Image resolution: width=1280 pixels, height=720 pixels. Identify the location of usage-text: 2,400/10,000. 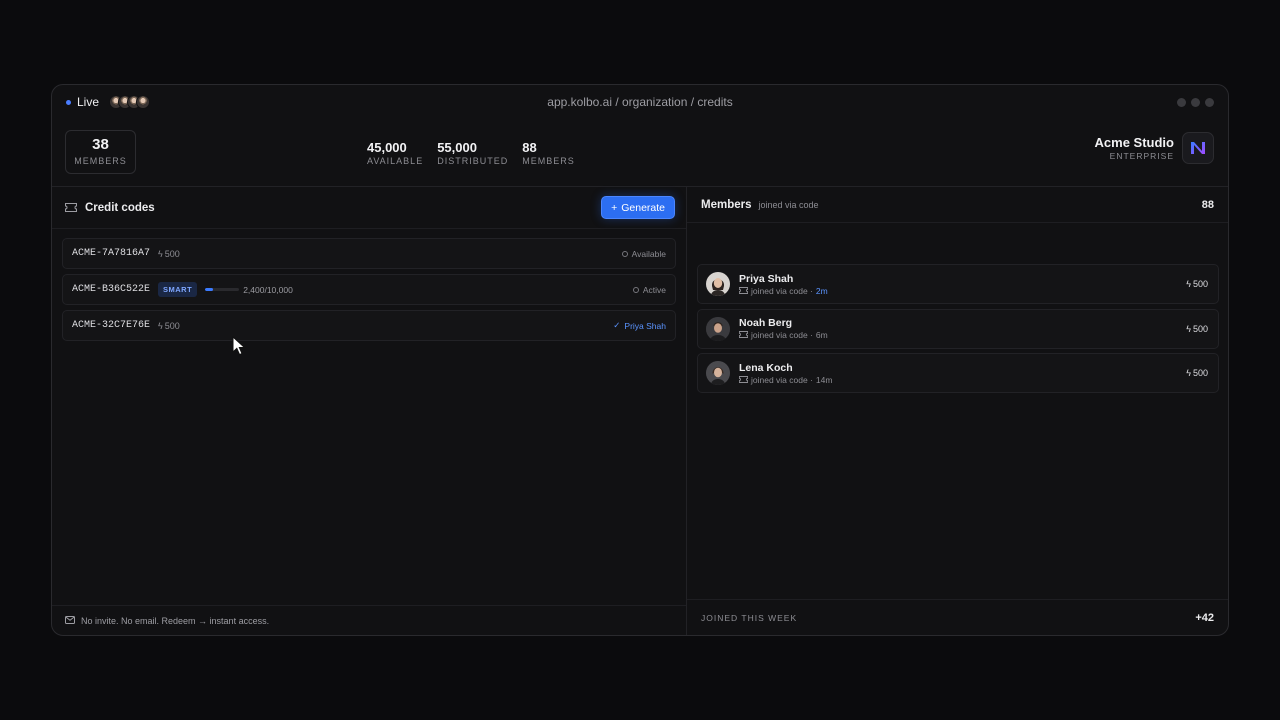
(268, 289).